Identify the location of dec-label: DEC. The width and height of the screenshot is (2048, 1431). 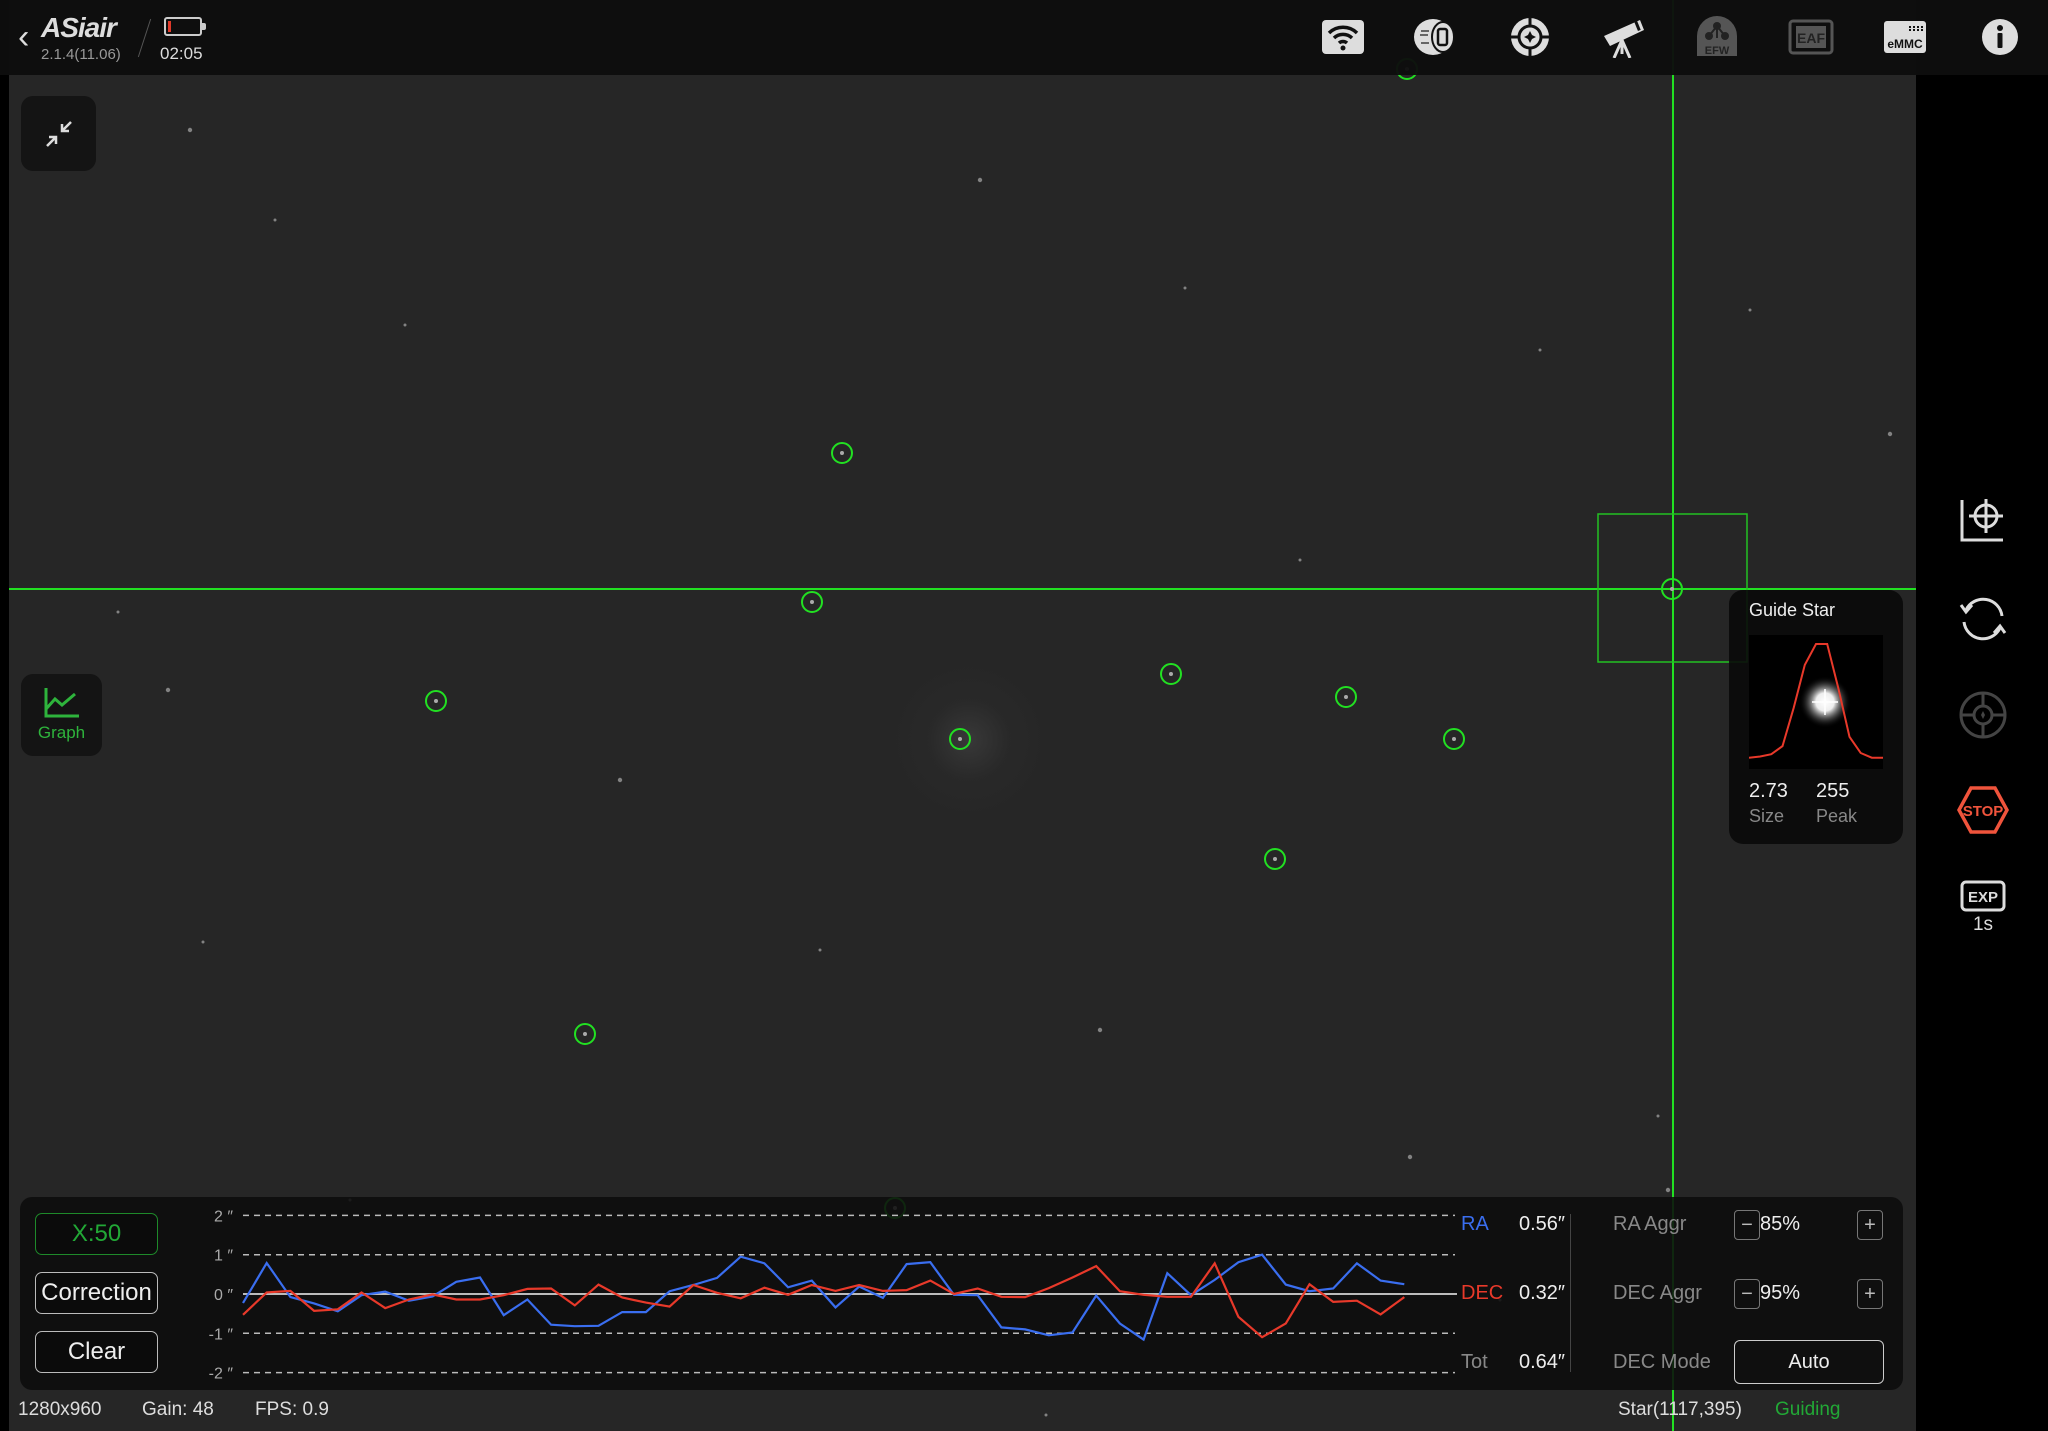
(1482, 1293).